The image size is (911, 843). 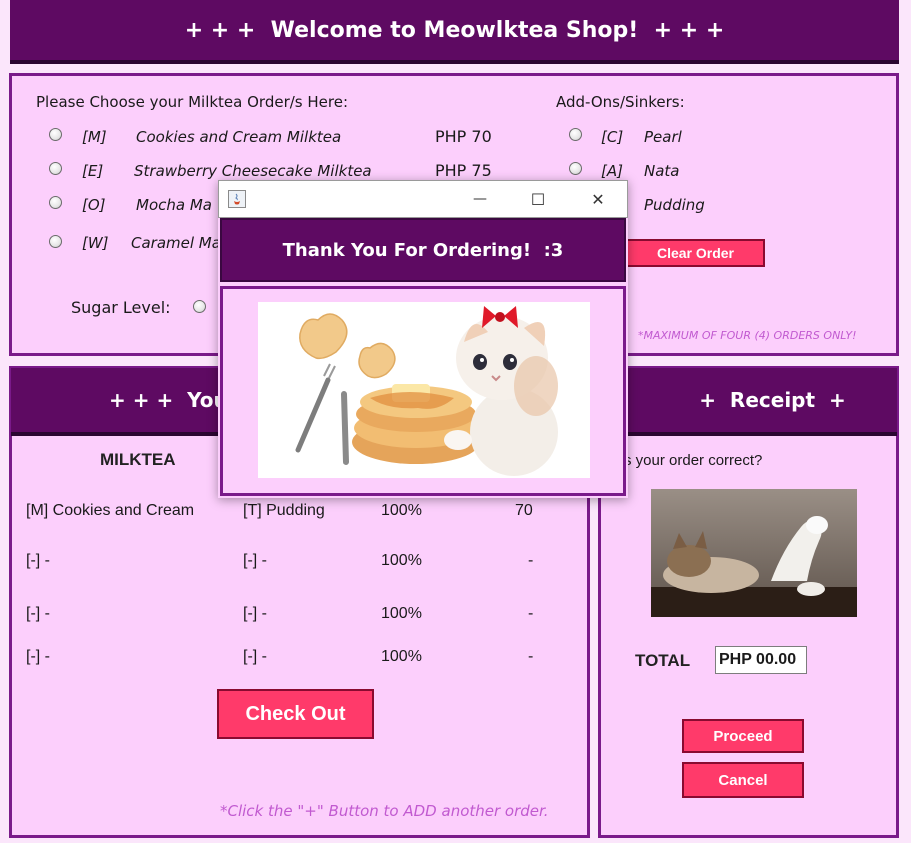 I want to click on milktea-name: Mocha Ma, so click(x=174, y=205).